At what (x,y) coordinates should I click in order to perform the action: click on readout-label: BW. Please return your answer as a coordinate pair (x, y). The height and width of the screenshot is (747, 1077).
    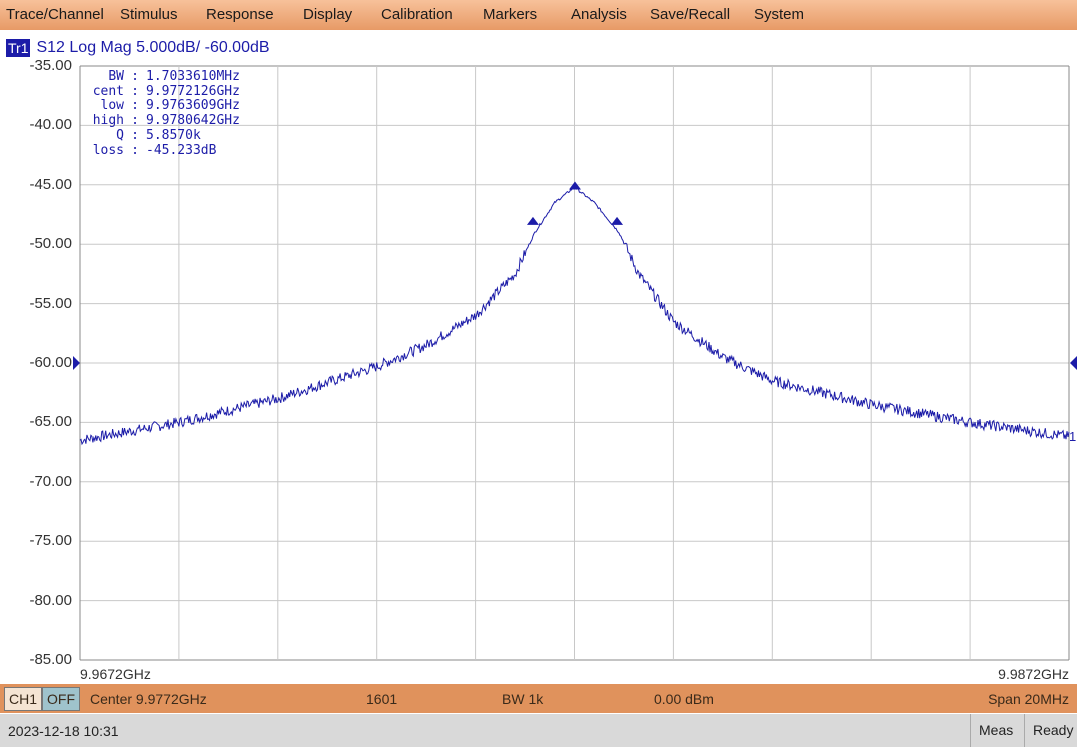
    Looking at the image, I should click on (116, 76).